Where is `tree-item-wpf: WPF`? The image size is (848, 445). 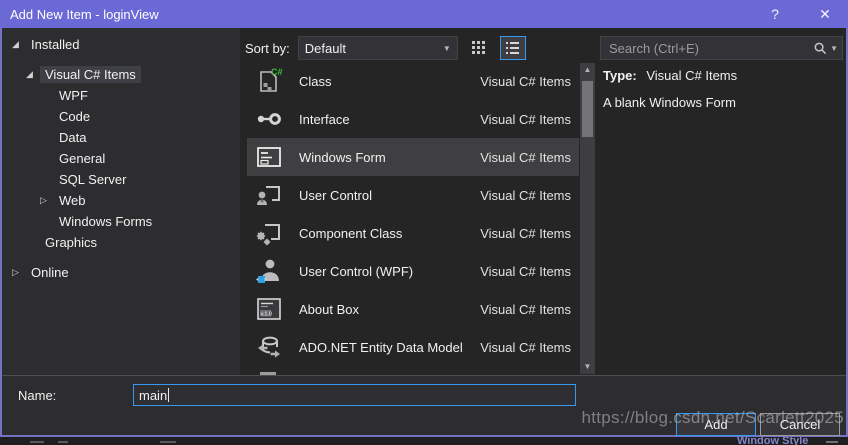
tree-item-wpf: WPF is located at coordinates (122, 95).